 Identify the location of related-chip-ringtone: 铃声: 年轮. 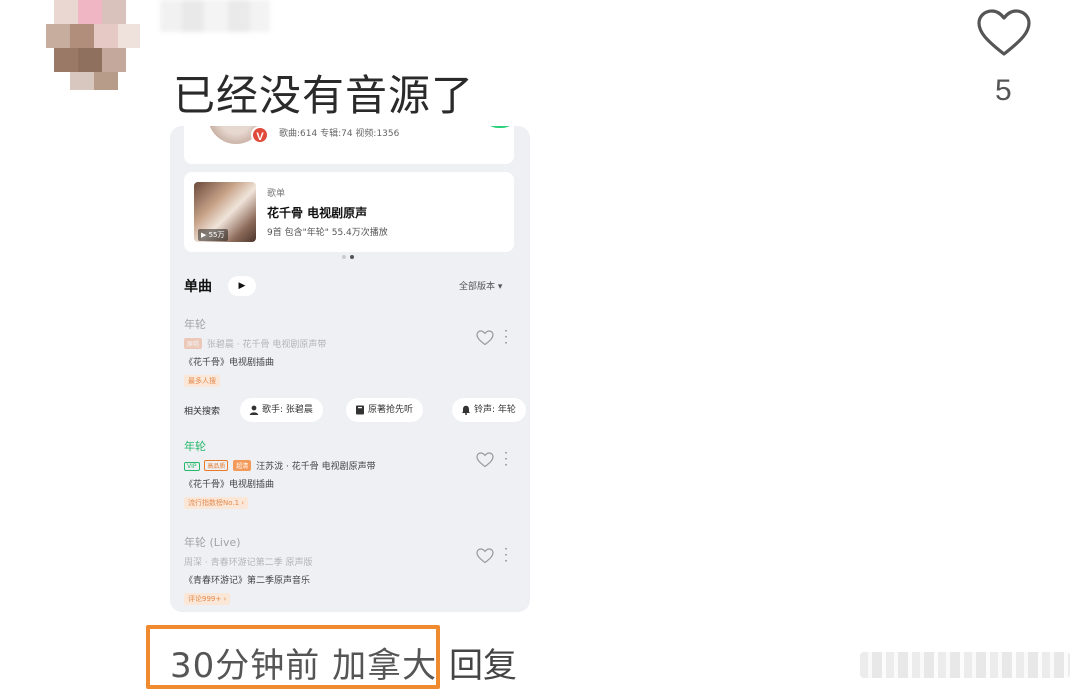
(489, 410).